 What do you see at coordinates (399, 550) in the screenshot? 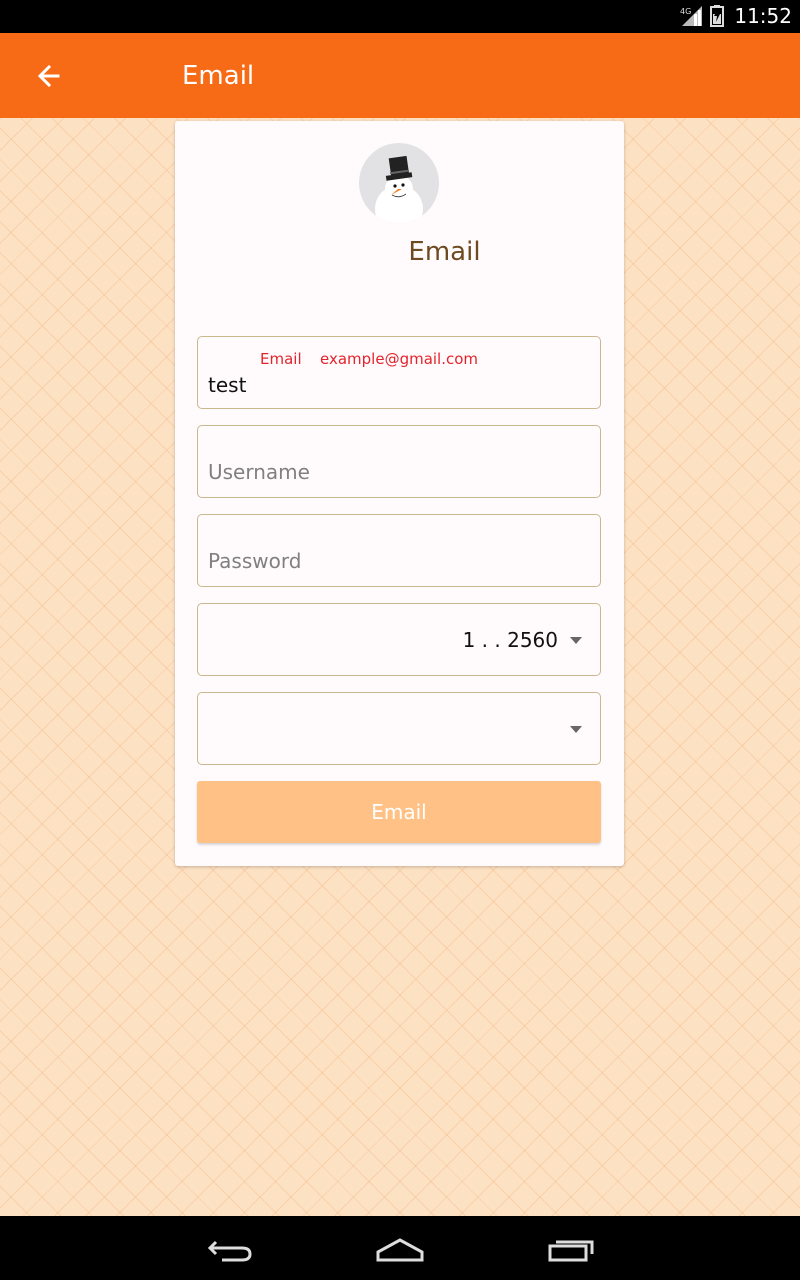
I see `password-field: Password` at bounding box center [399, 550].